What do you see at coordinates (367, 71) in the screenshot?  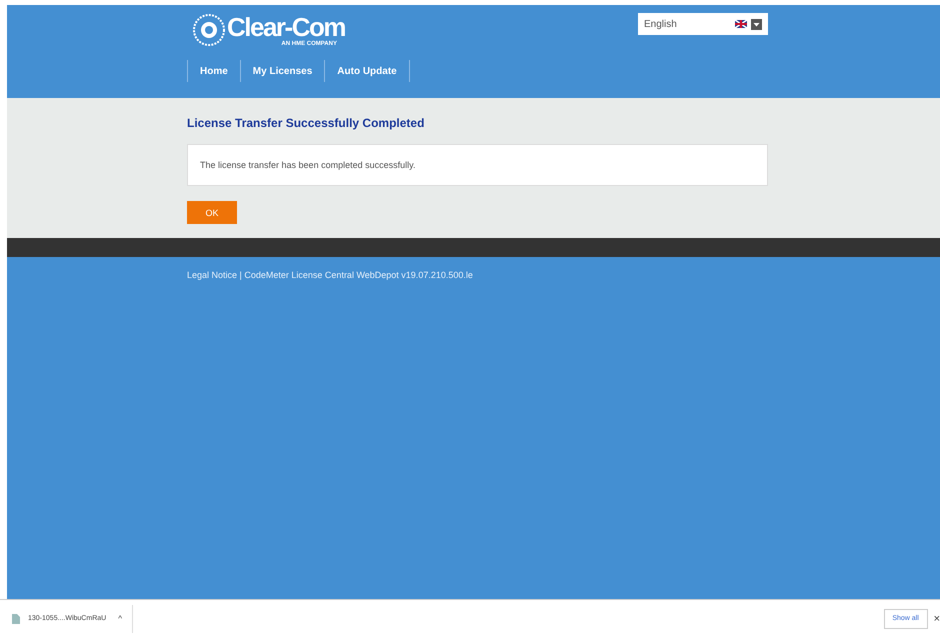 I see `nav-link: Auto Update` at bounding box center [367, 71].